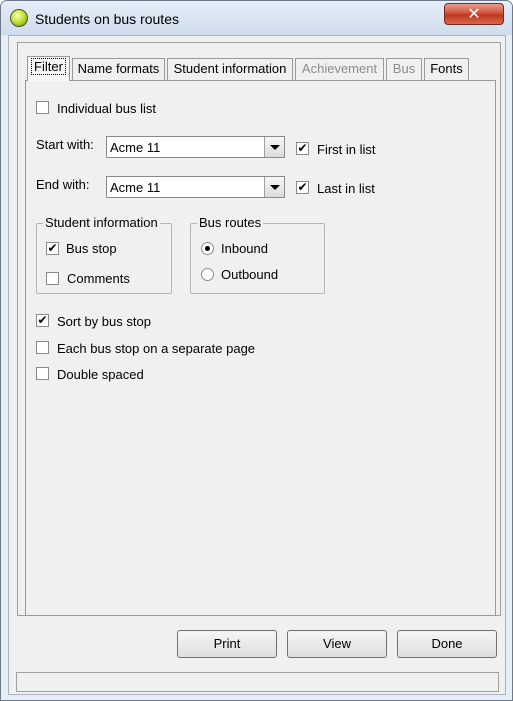 The image size is (513, 701). Describe the element at coordinates (42, 320) in the screenshot. I see `sort-by-bus-stop-checkbox: ✔` at that location.